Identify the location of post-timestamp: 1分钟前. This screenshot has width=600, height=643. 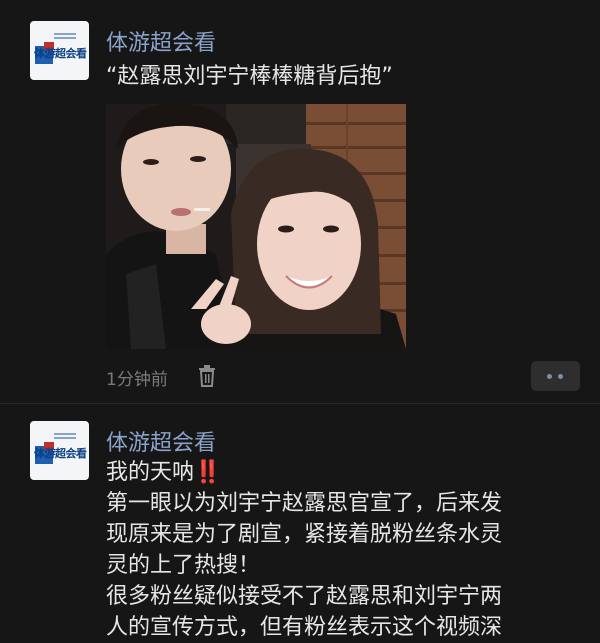
(137, 380).